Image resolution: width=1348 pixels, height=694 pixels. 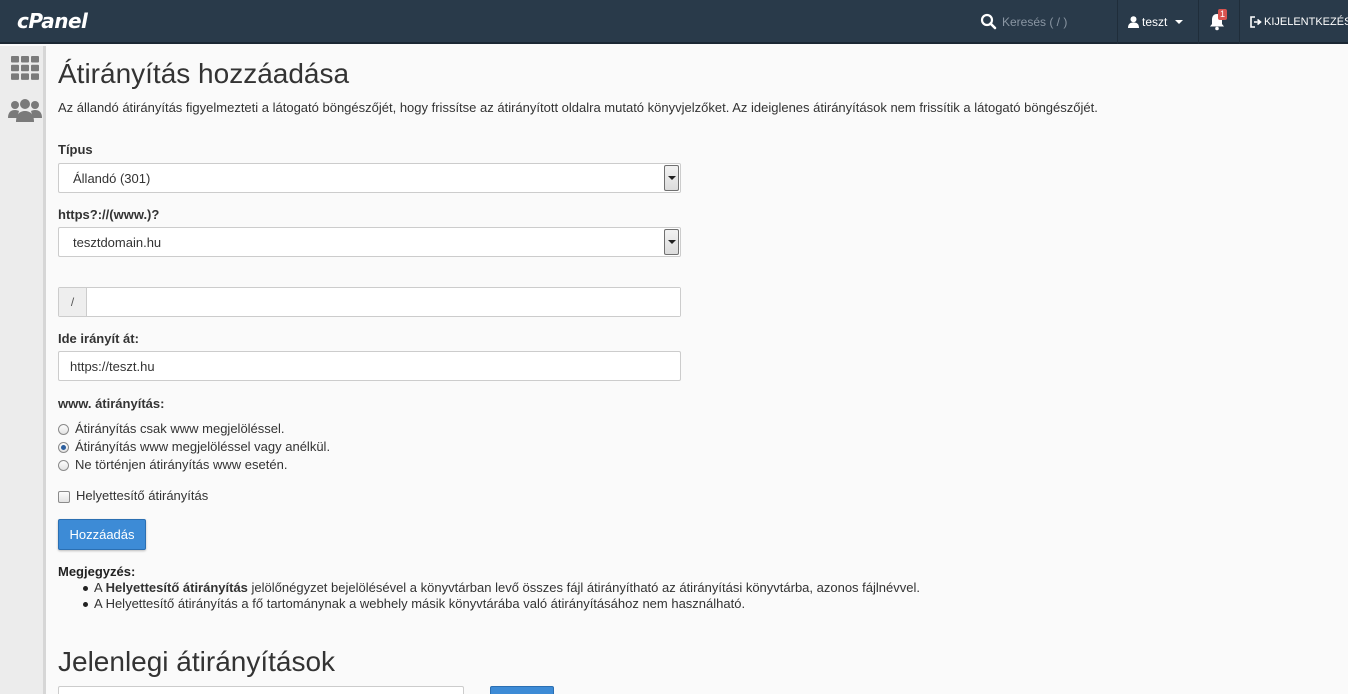 What do you see at coordinates (197, 661) in the screenshot?
I see `current-redirects-title: Jelenlegi átirányítások` at bounding box center [197, 661].